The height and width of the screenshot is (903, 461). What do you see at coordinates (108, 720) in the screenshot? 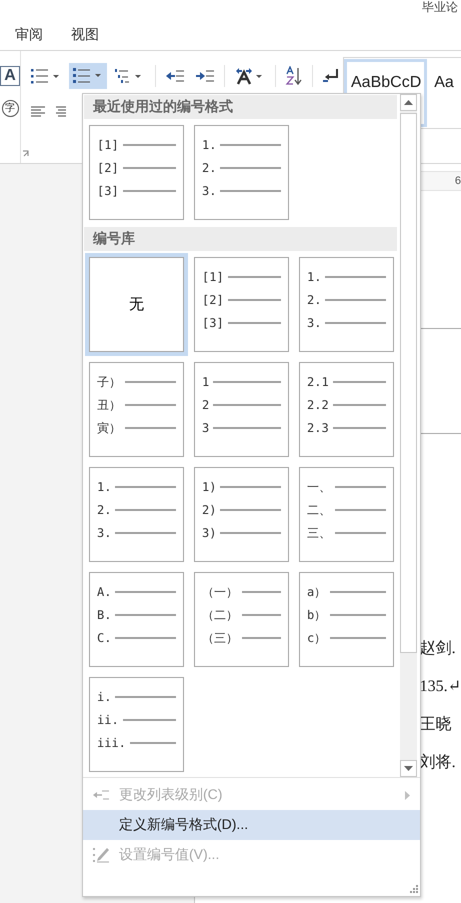
I see `number-marker: ii.` at bounding box center [108, 720].